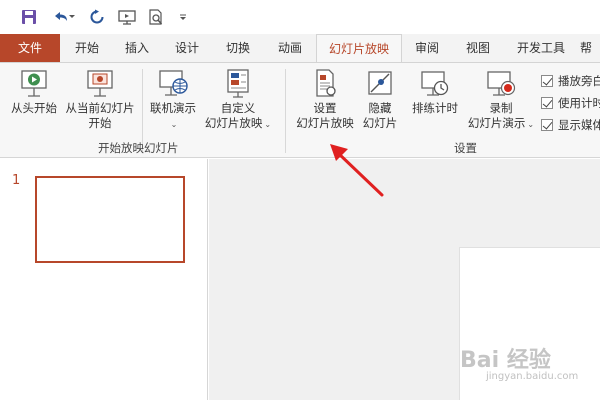  Describe the element at coordinates (427, 48) in the screenshot. I see `tab-review: 审阅` at that location.